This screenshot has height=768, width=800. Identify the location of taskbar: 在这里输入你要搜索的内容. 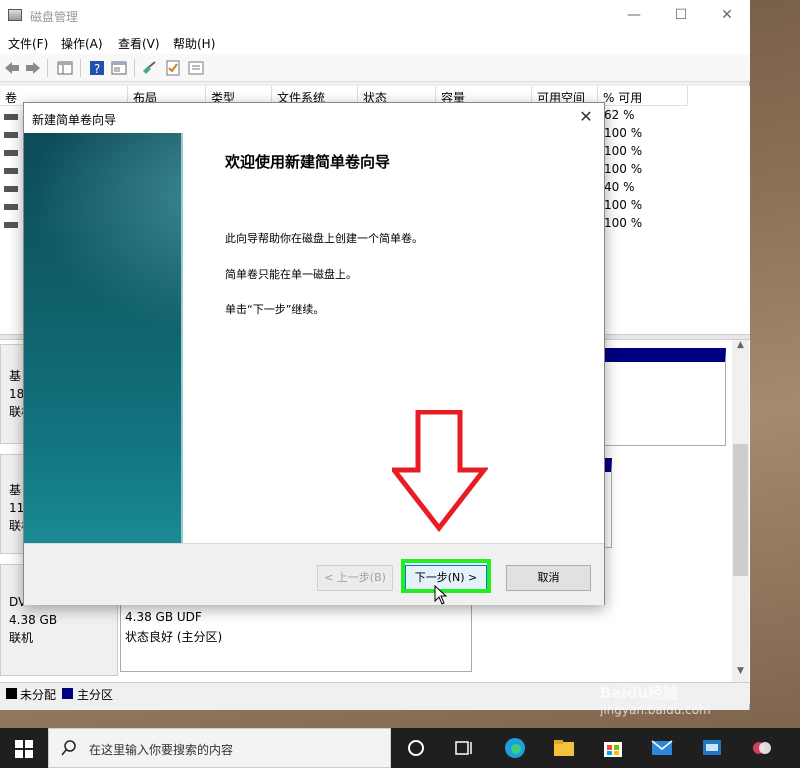
(400, 748).